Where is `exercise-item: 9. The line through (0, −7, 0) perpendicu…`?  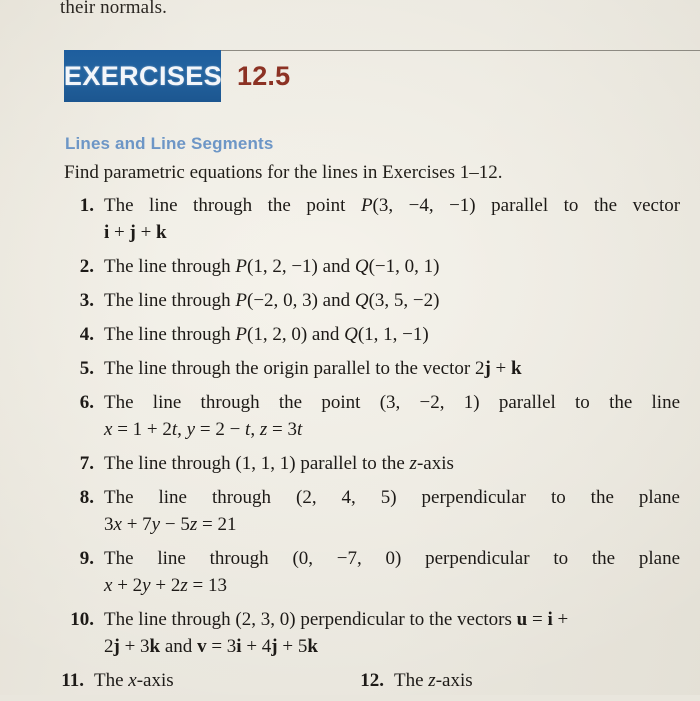
exercise-item: 9. The line through (0, −7, 0) perpendicu… is located at coordinates (350, 572).